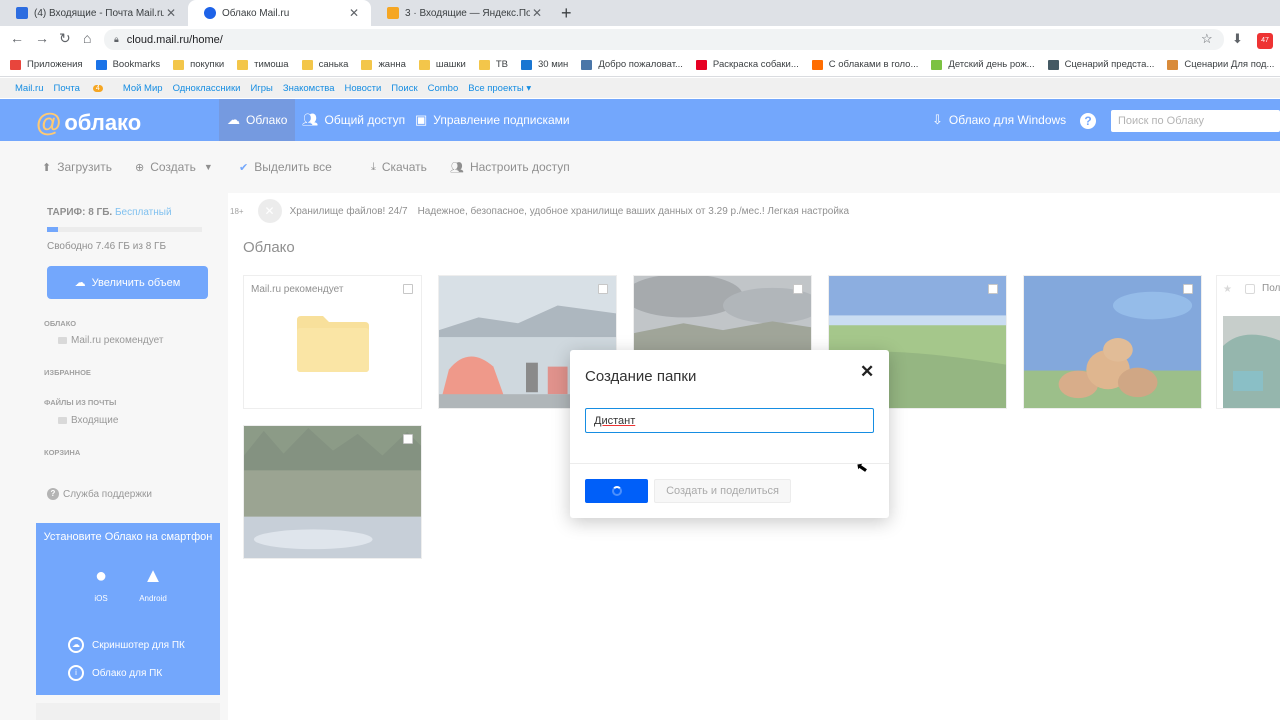 Image resolution: width=1280 pixels, height=720 pixels. What do you see at coordinates (363, 88) in the screenshot?
I see `portal-link-news: Новости` at bounding box center [363, 88].